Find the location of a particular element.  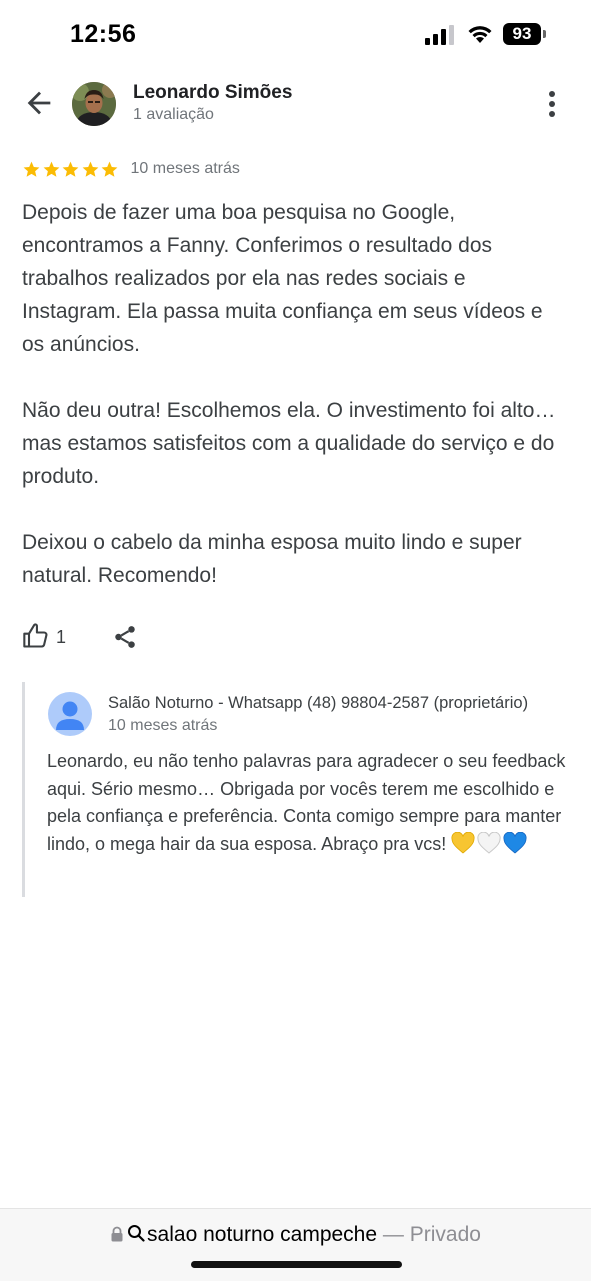

star-rating is located at coordinates (71, 169).